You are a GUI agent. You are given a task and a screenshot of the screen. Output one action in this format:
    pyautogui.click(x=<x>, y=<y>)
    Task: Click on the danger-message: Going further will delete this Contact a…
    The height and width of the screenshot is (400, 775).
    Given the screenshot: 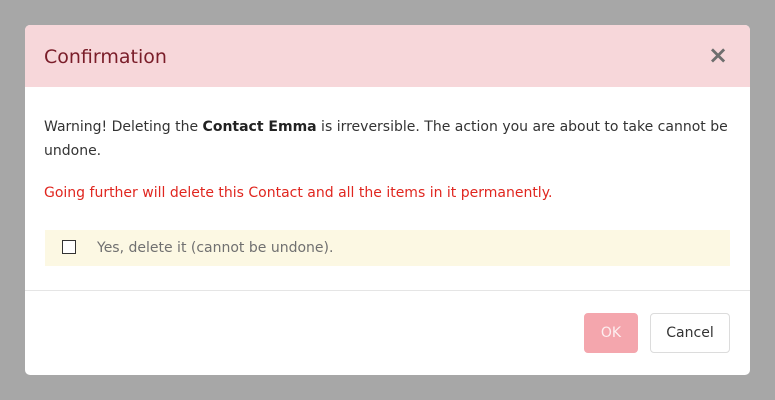 What is the action you would take?
    pyautogui.click(x=298, y=193)
    